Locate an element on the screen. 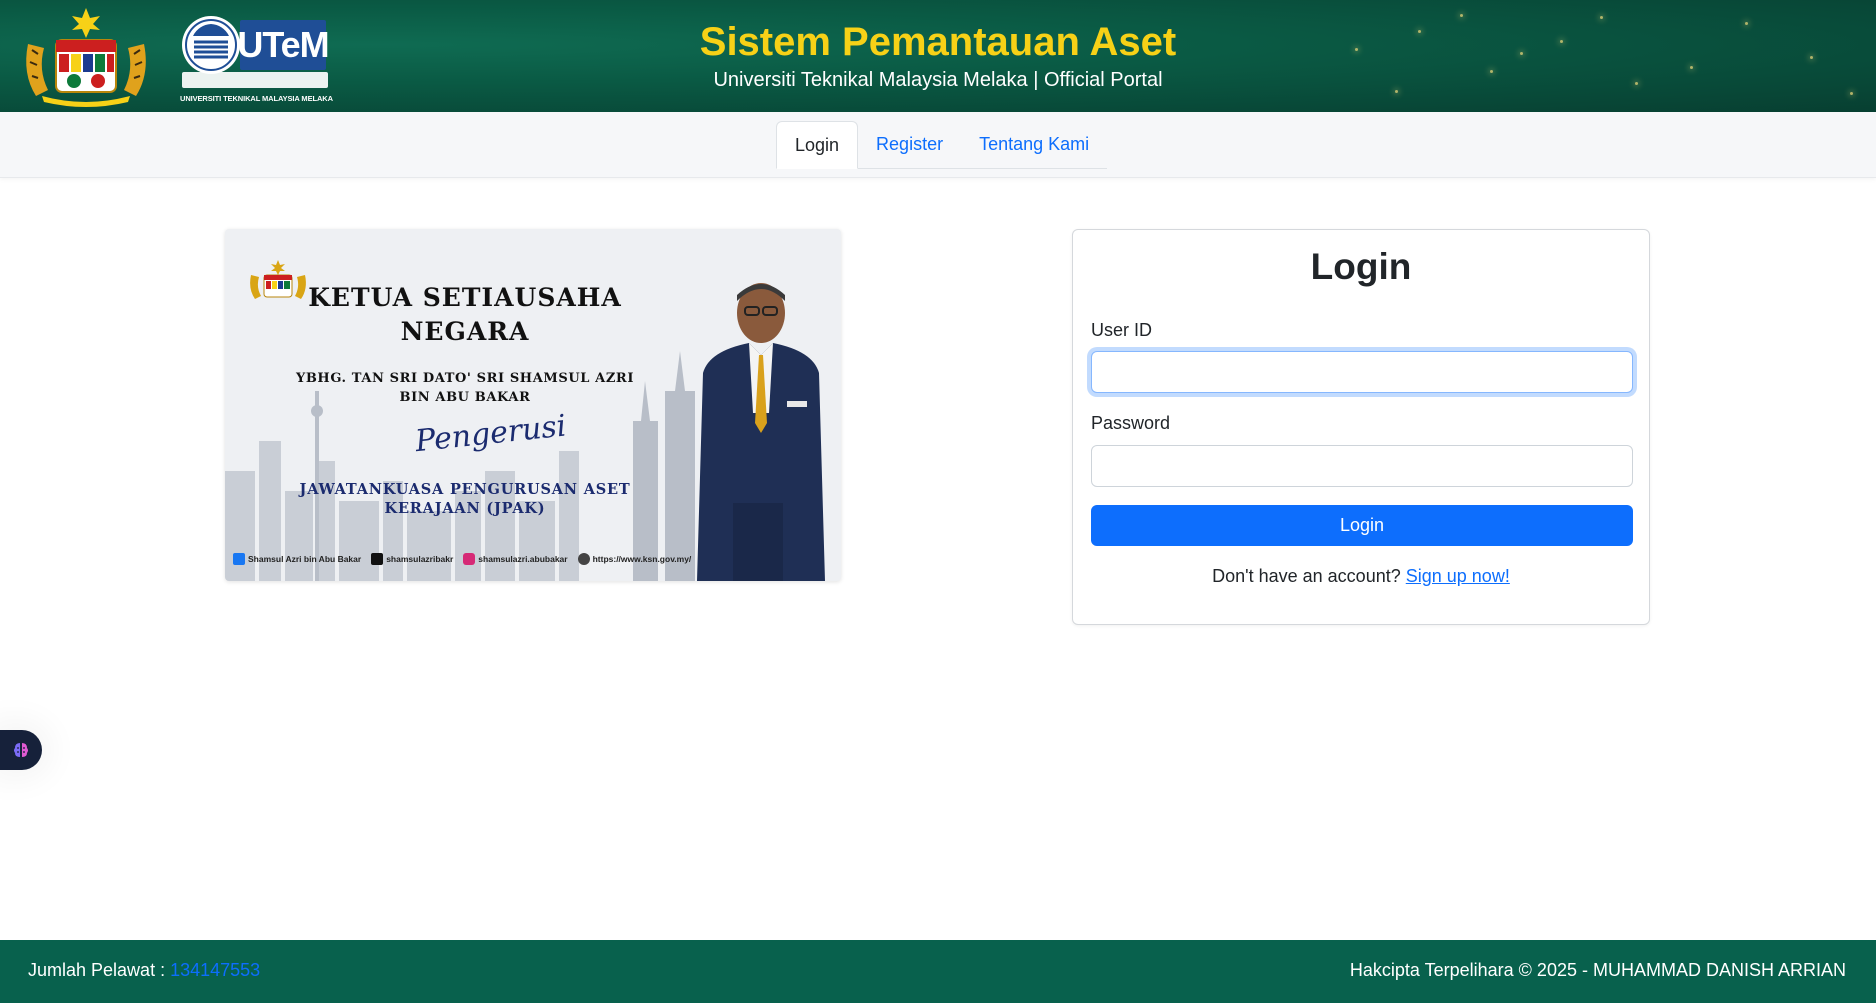  visitor-counter: Jumlah Pelawat : 134147553 is located at coordinates (144, 970).